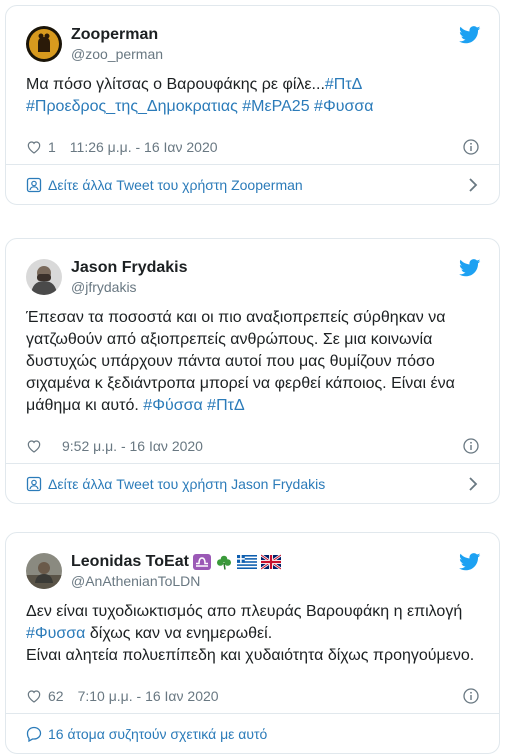  What do you see at coordinates (201, 562) in the screenshot?
I see `libra-emoji` at bounding box center [201, 562].